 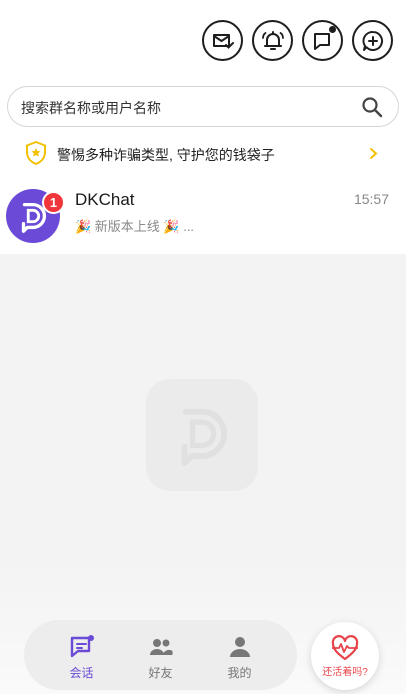 I want to click on still-alive-label: 还活着吗?, so click(x=345, y=672).